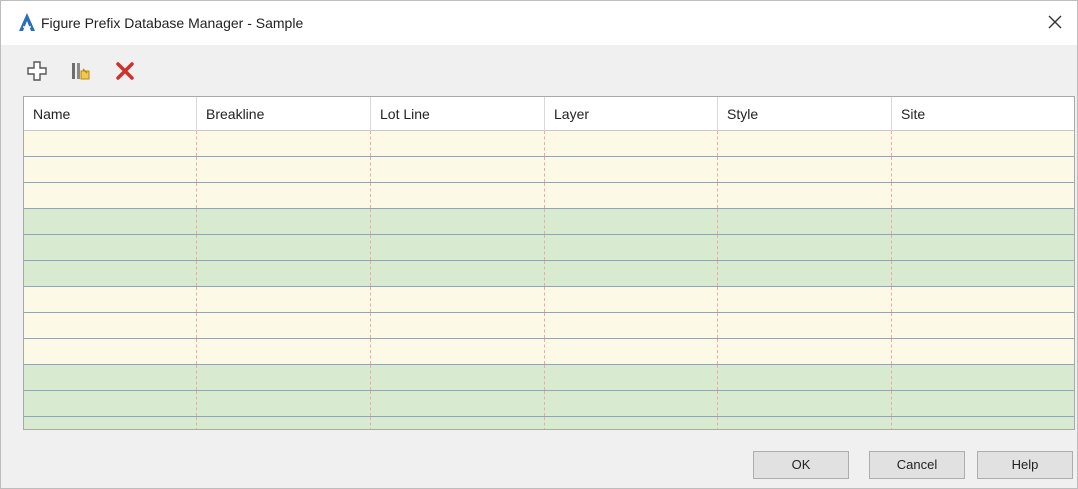  What do you see at coordinates (110, 114) in the screenshot?
I see `column-header-name: Name` at bounding box center [110, 114].